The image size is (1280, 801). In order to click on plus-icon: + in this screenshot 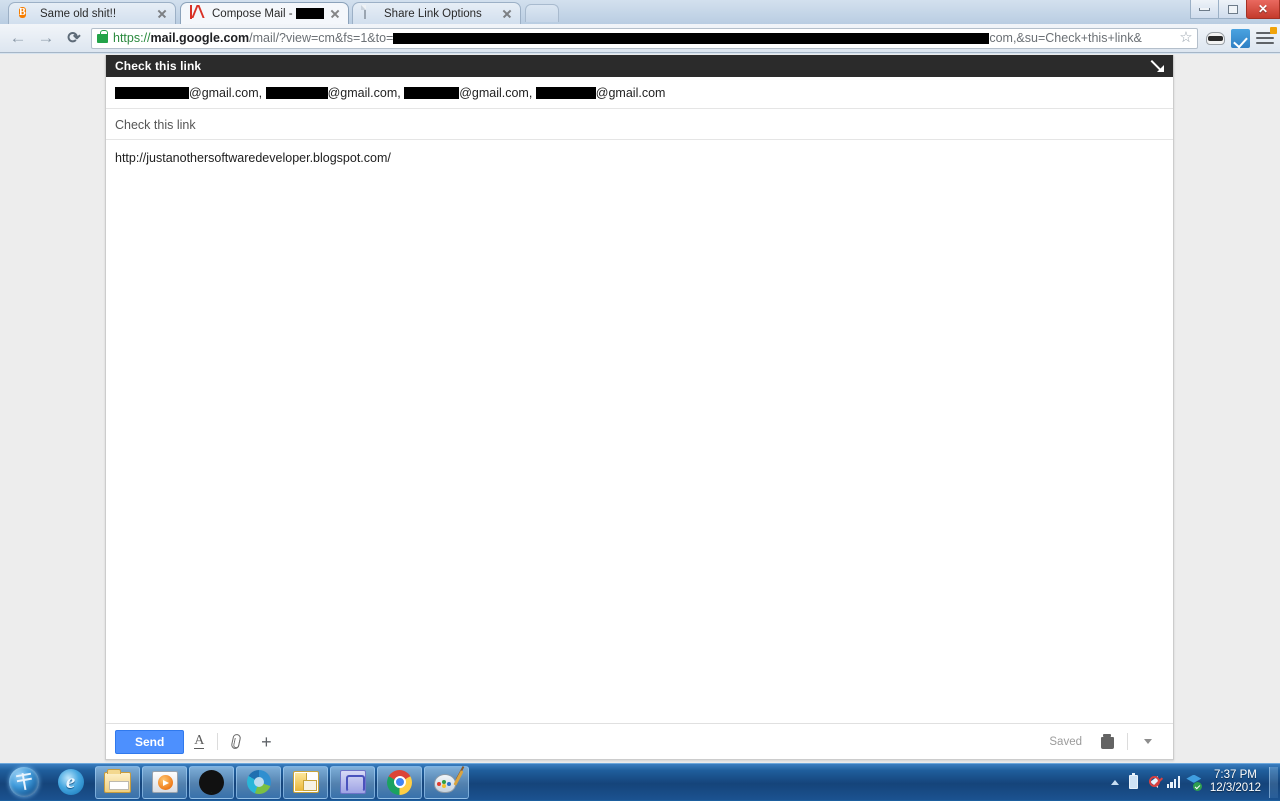, I will do `click(266, 742)`.